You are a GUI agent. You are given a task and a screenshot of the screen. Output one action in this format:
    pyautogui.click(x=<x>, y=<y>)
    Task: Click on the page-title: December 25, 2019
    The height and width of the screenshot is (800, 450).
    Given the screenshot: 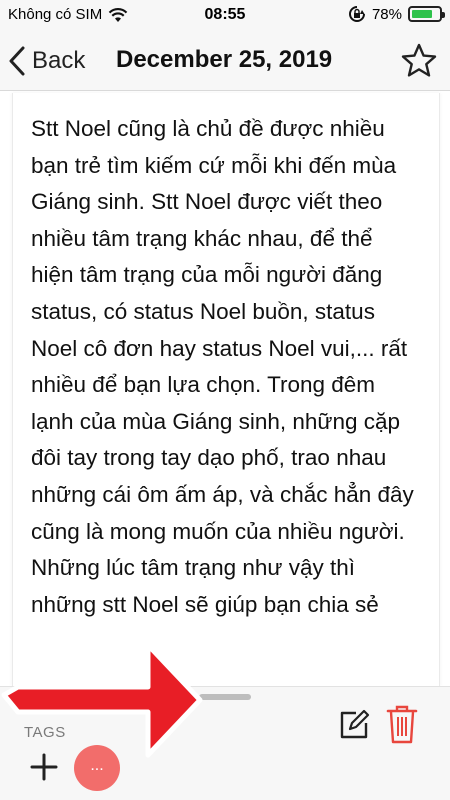 What is the action you would take?
    pyautogui.click(x=224, y=59)
    